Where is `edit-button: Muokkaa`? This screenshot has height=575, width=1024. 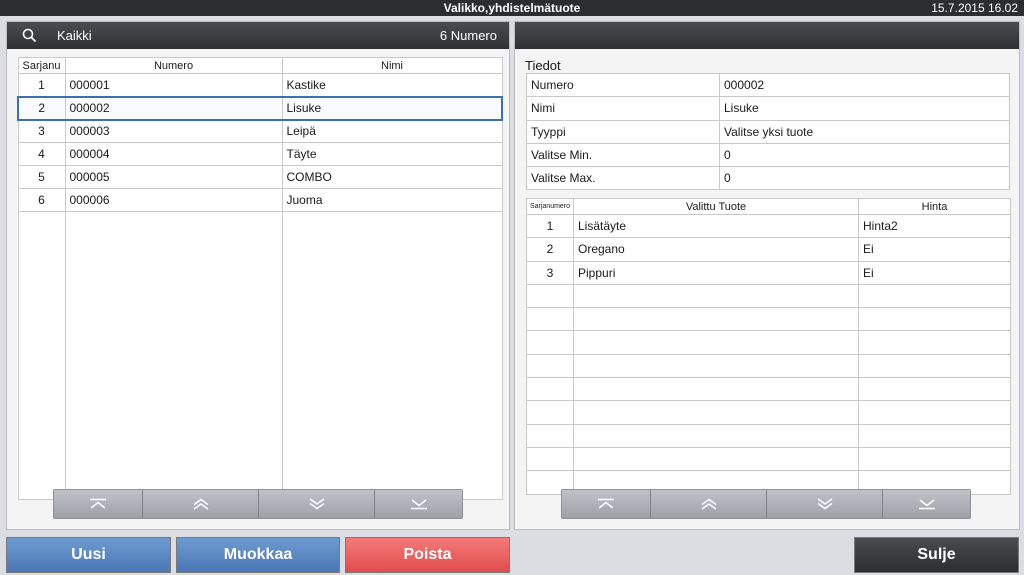
edit-button: Muokkaa is located at coordinates (258, 555).